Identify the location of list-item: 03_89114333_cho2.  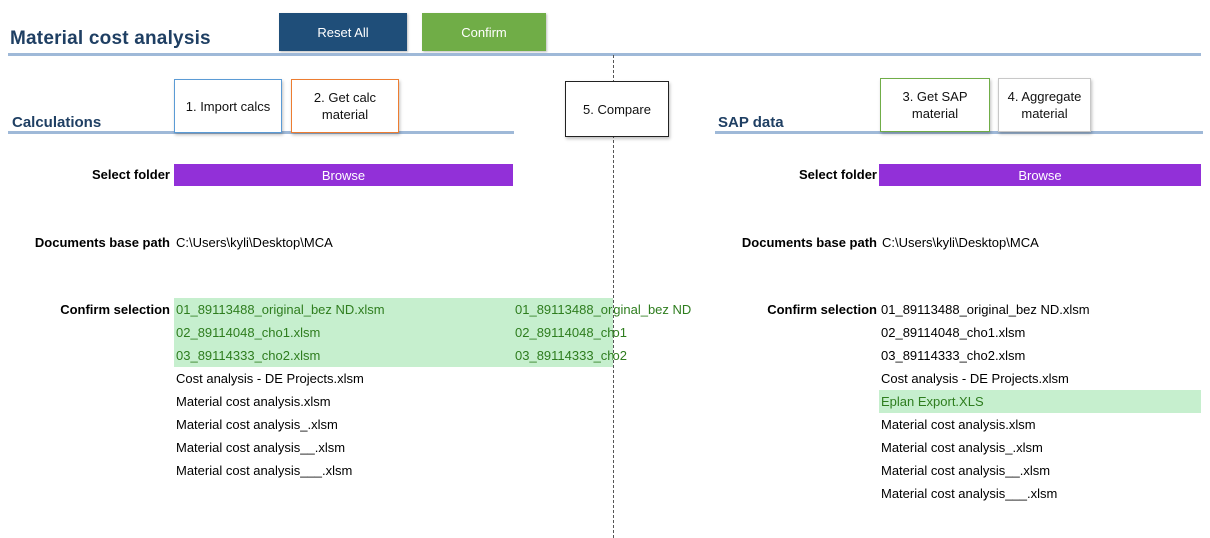
(563, 355).